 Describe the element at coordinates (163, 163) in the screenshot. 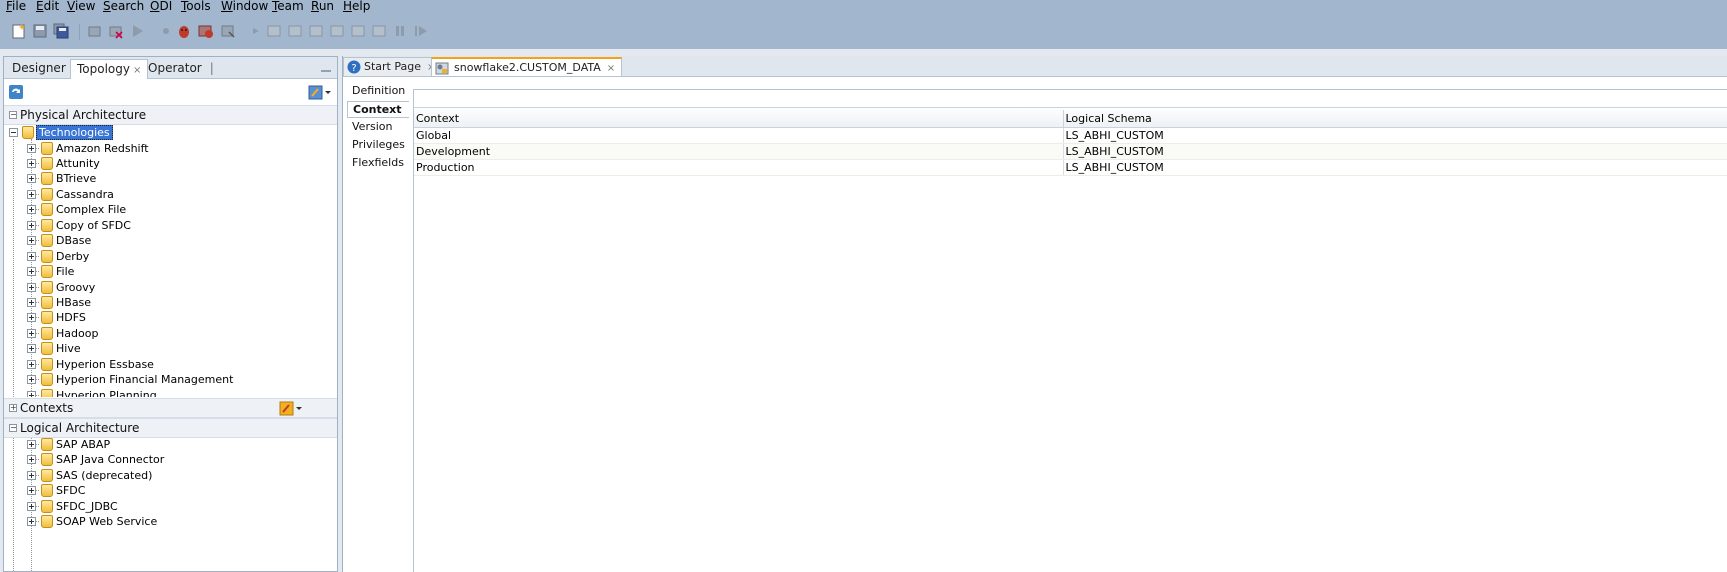

I see `tree-node: Attunity` at that location.